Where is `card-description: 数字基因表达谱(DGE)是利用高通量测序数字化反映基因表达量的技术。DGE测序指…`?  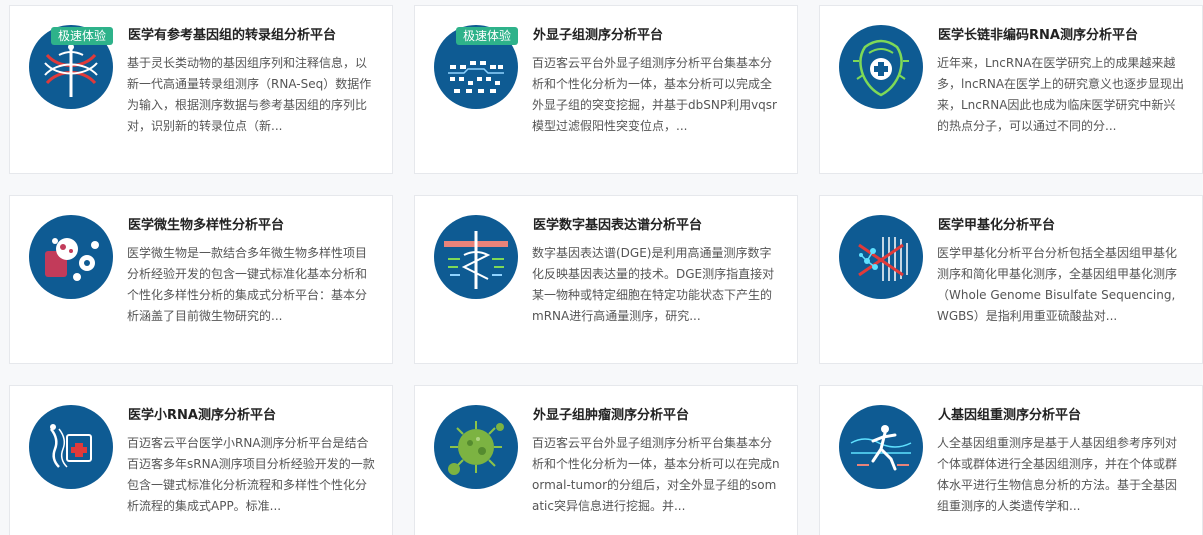
card-description: 数字基因表达谱(DGE)是利用高通量测序数字化反映基因表达量的技术。DGE测序指… is located at coordinates (653, 284).